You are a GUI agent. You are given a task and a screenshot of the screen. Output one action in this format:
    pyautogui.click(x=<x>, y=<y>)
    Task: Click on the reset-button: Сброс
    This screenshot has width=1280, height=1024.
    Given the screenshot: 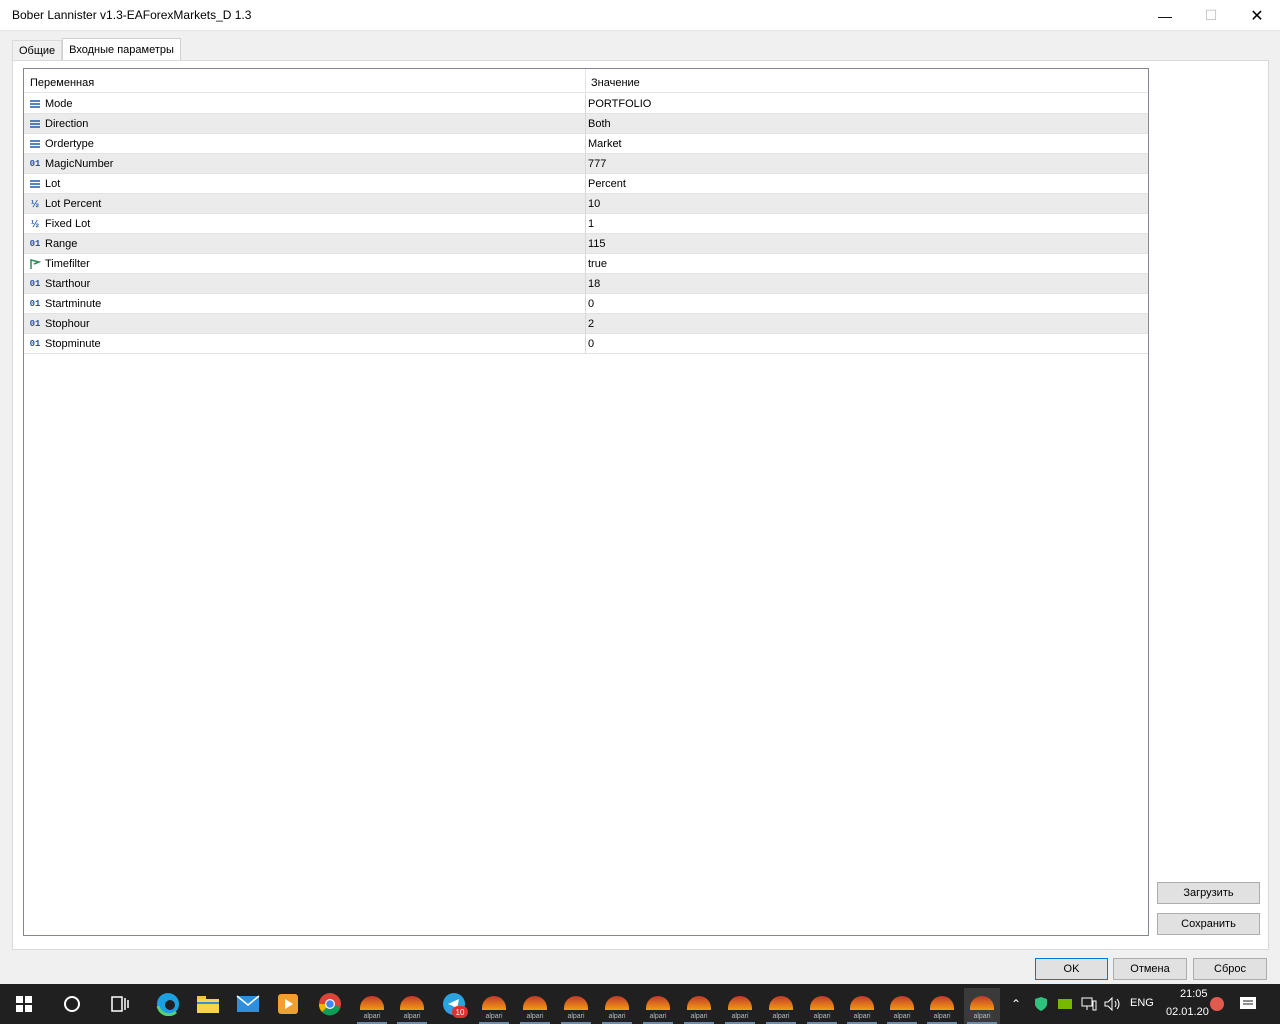 What is the action you would take?
    pyautogui.click(x=1230, y=969)
    